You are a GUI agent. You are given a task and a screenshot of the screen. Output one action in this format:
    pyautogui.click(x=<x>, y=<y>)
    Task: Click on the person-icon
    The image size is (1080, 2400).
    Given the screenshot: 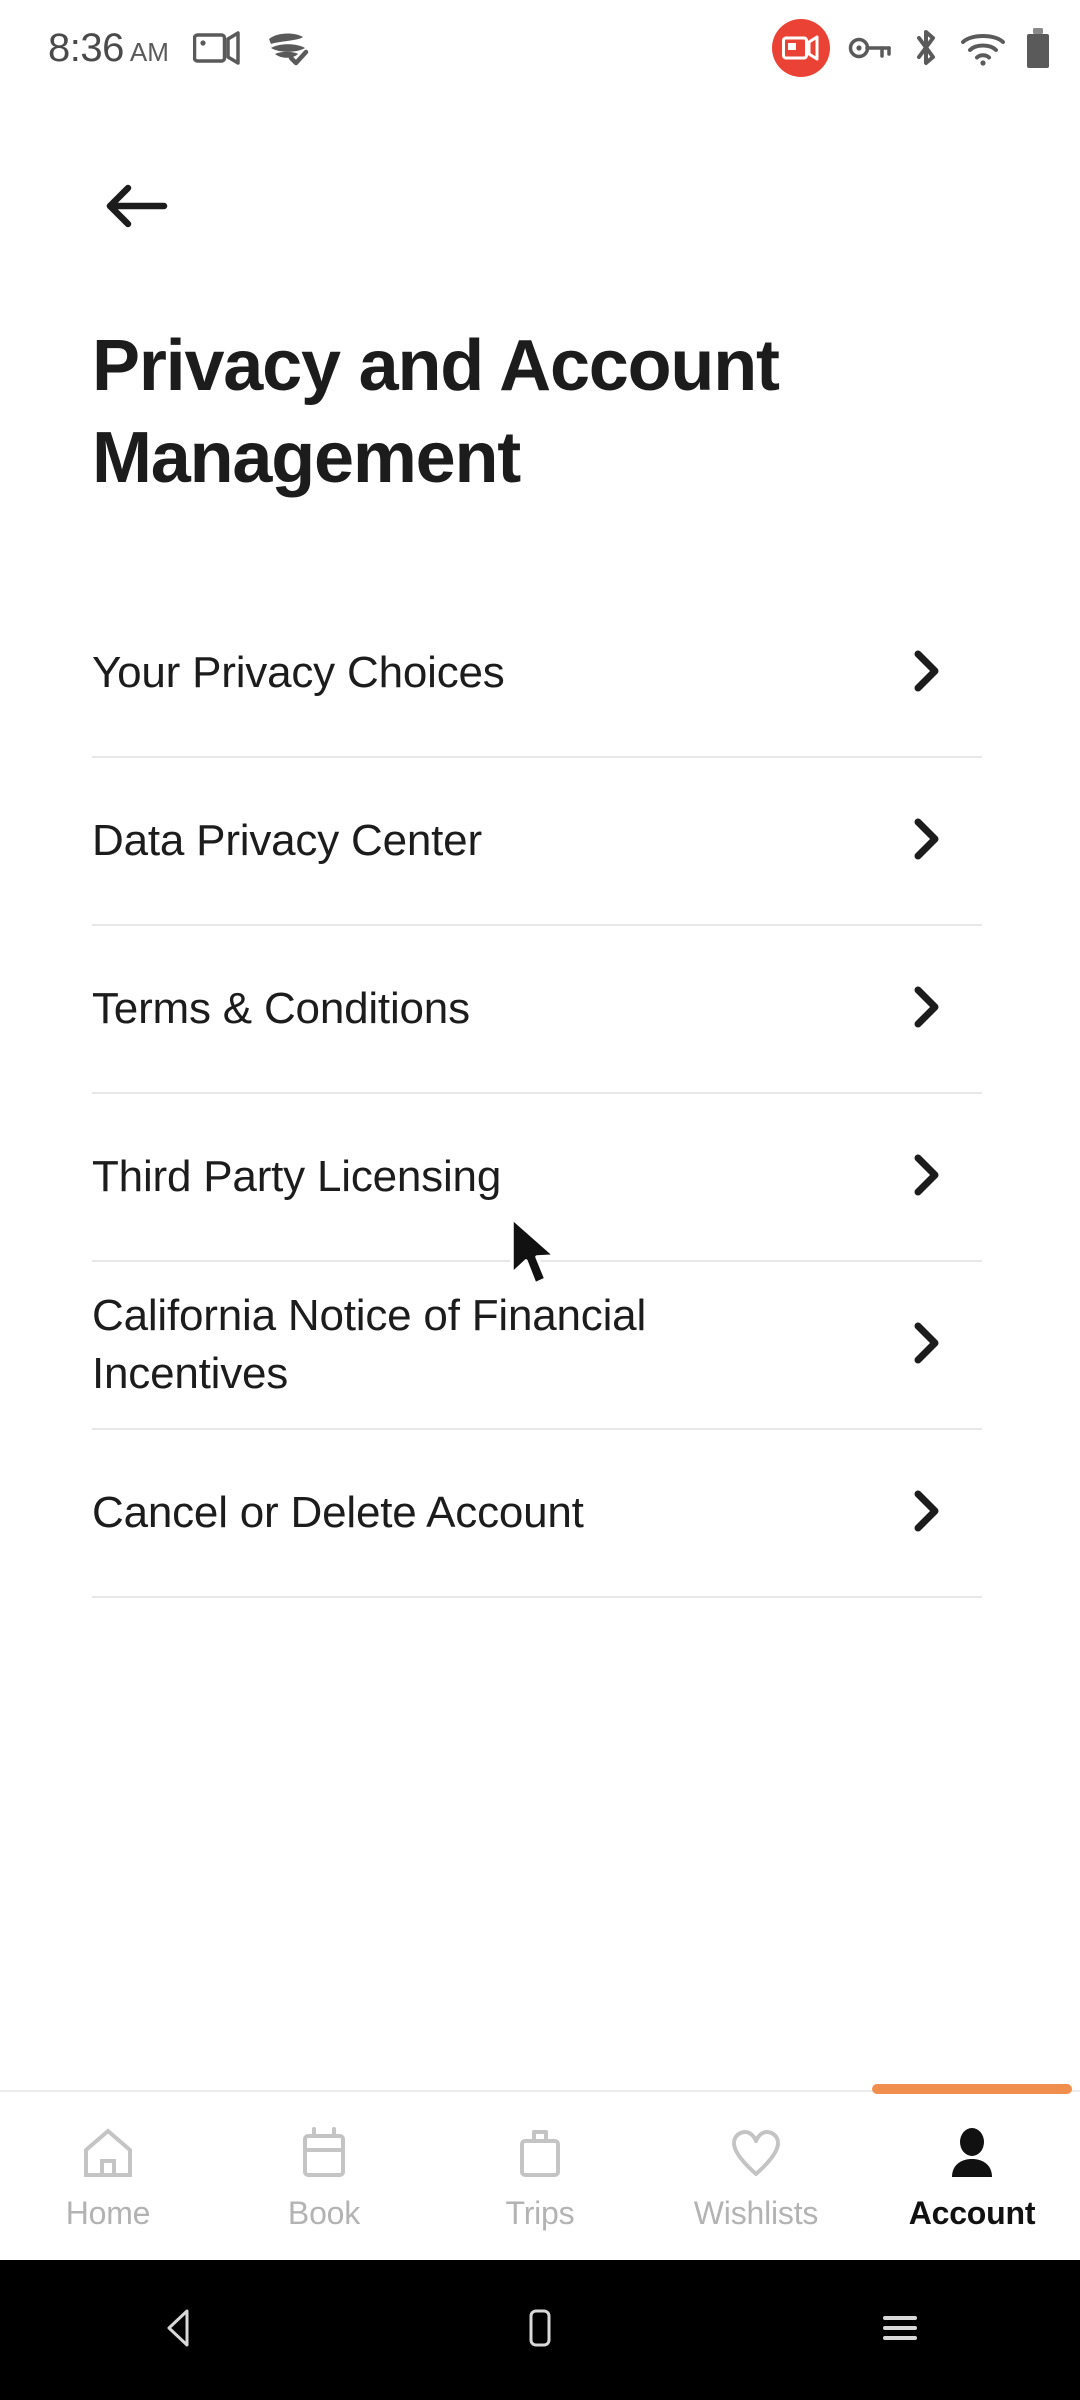 What is the action you would take?
    pyautogui.click(x=972, y=2152)
    